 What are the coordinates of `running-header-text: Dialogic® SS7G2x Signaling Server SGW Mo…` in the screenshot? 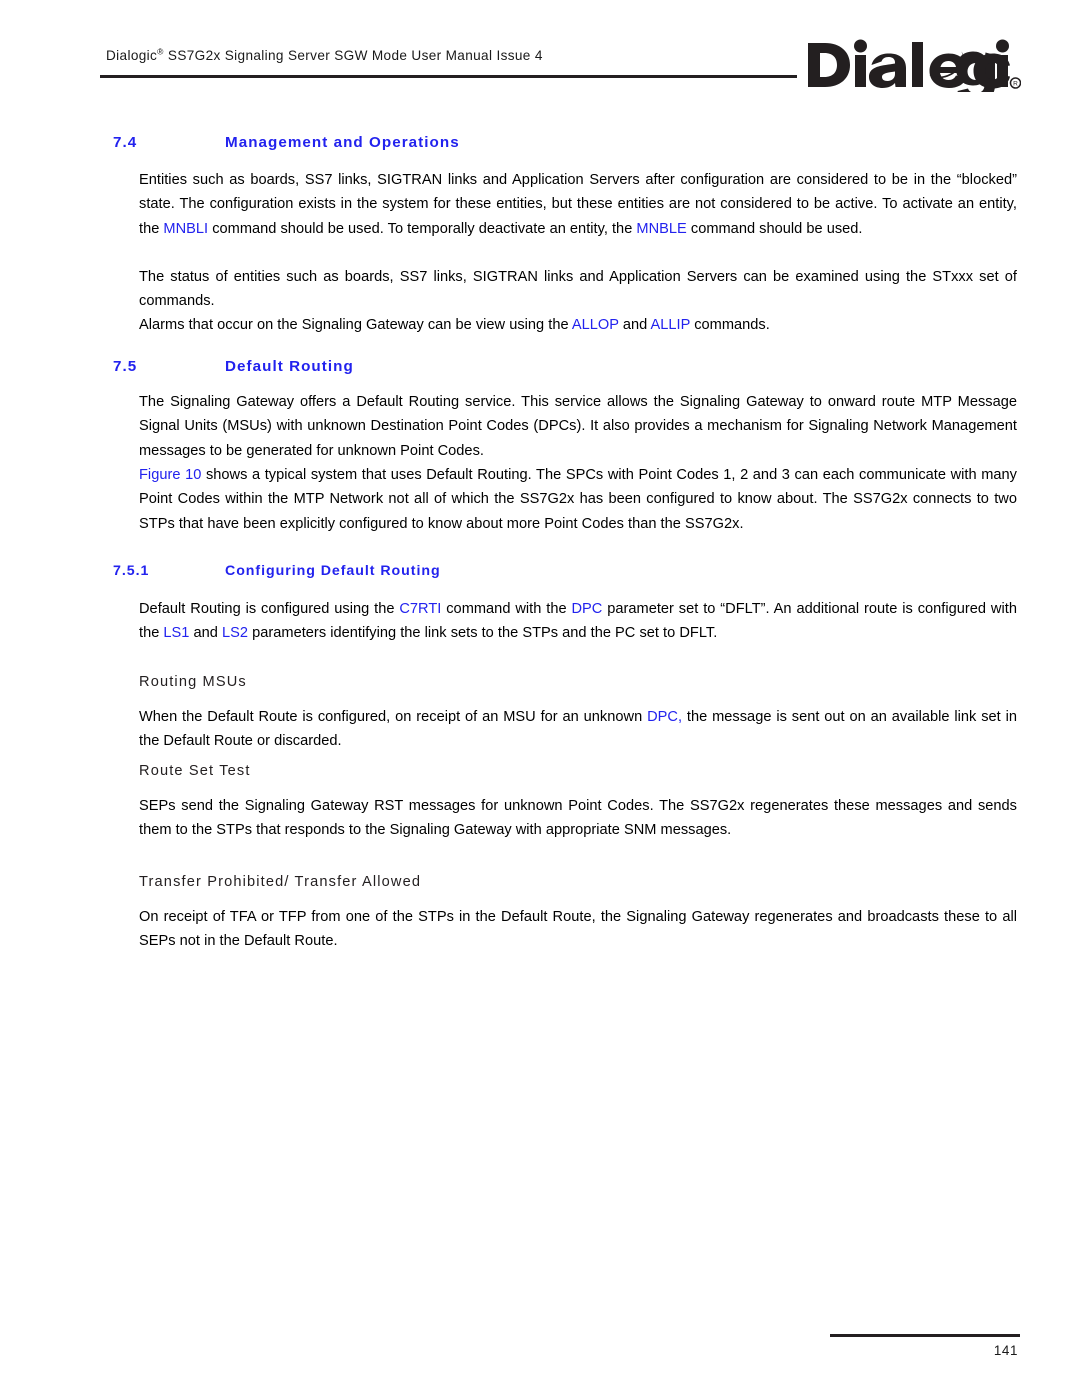 It's located at (324, 54).